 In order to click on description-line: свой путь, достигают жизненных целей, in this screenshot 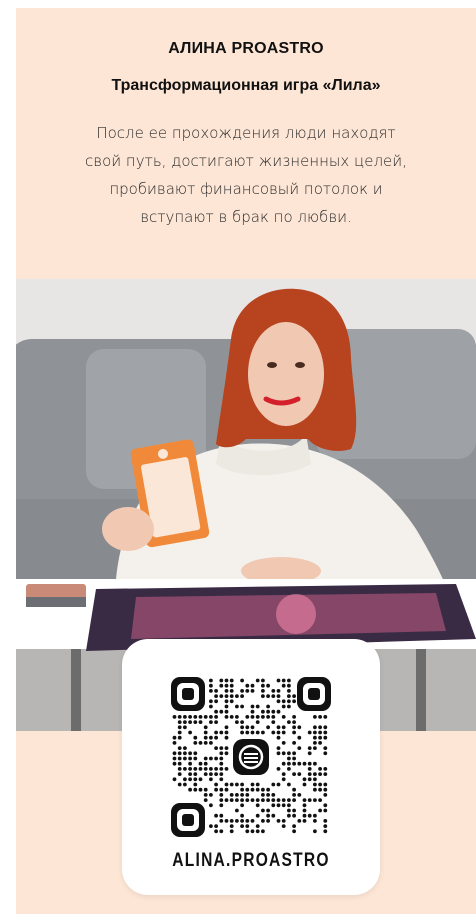, I will do `click(246, 161)`.